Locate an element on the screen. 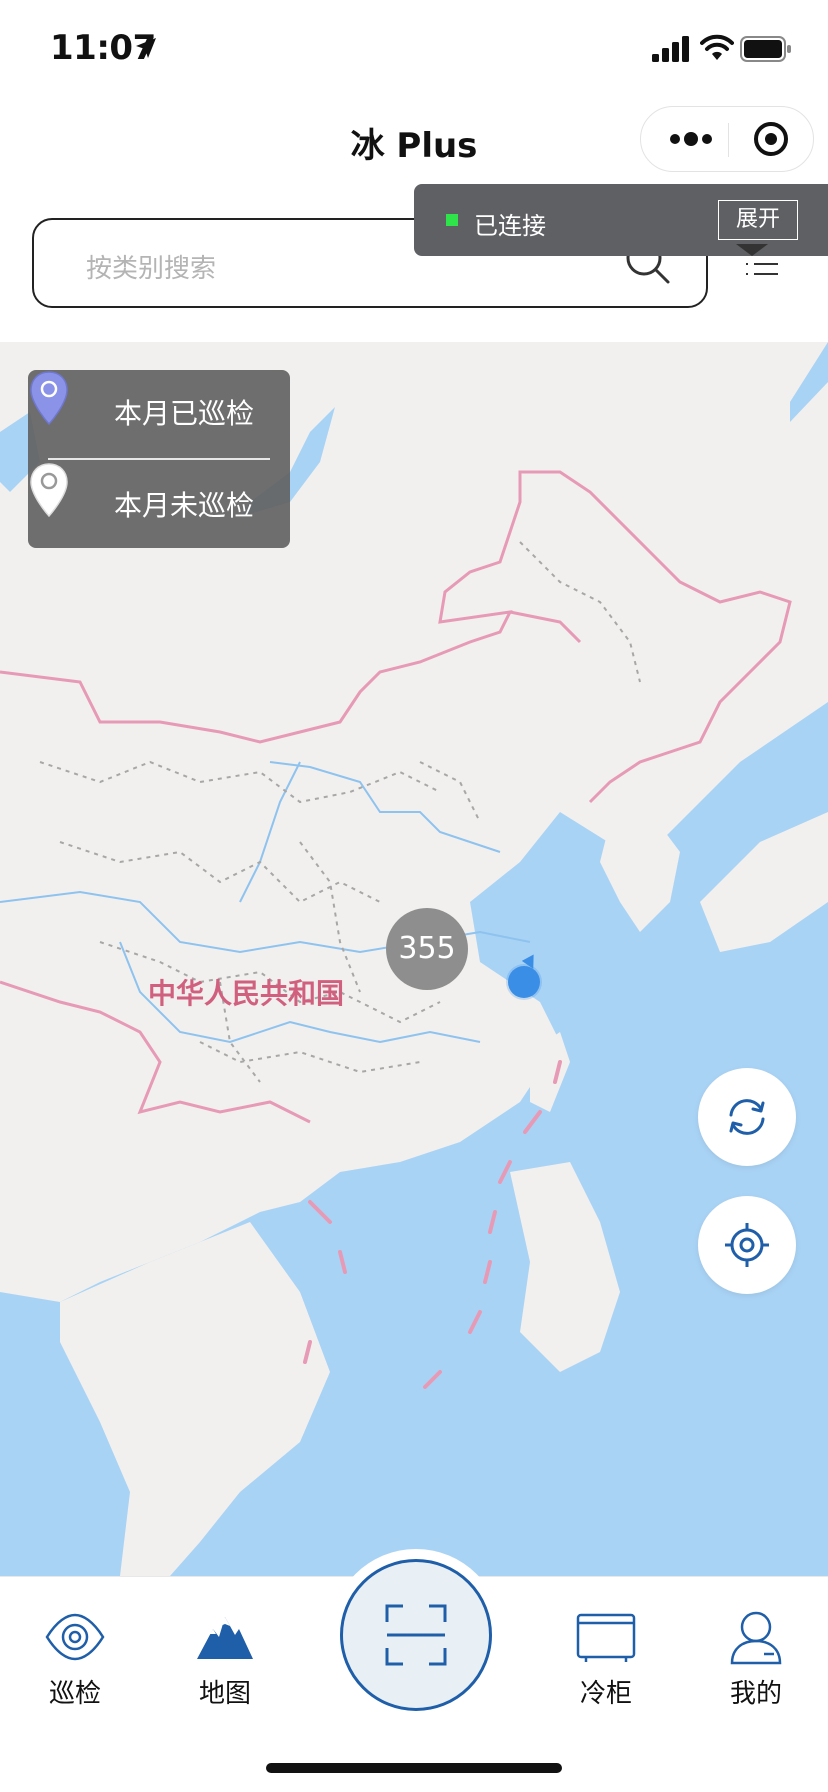 Image resolution: width=828 pixels, height=1792 pixels. tab-label: 我的 is located at coordinates (755, 1694).